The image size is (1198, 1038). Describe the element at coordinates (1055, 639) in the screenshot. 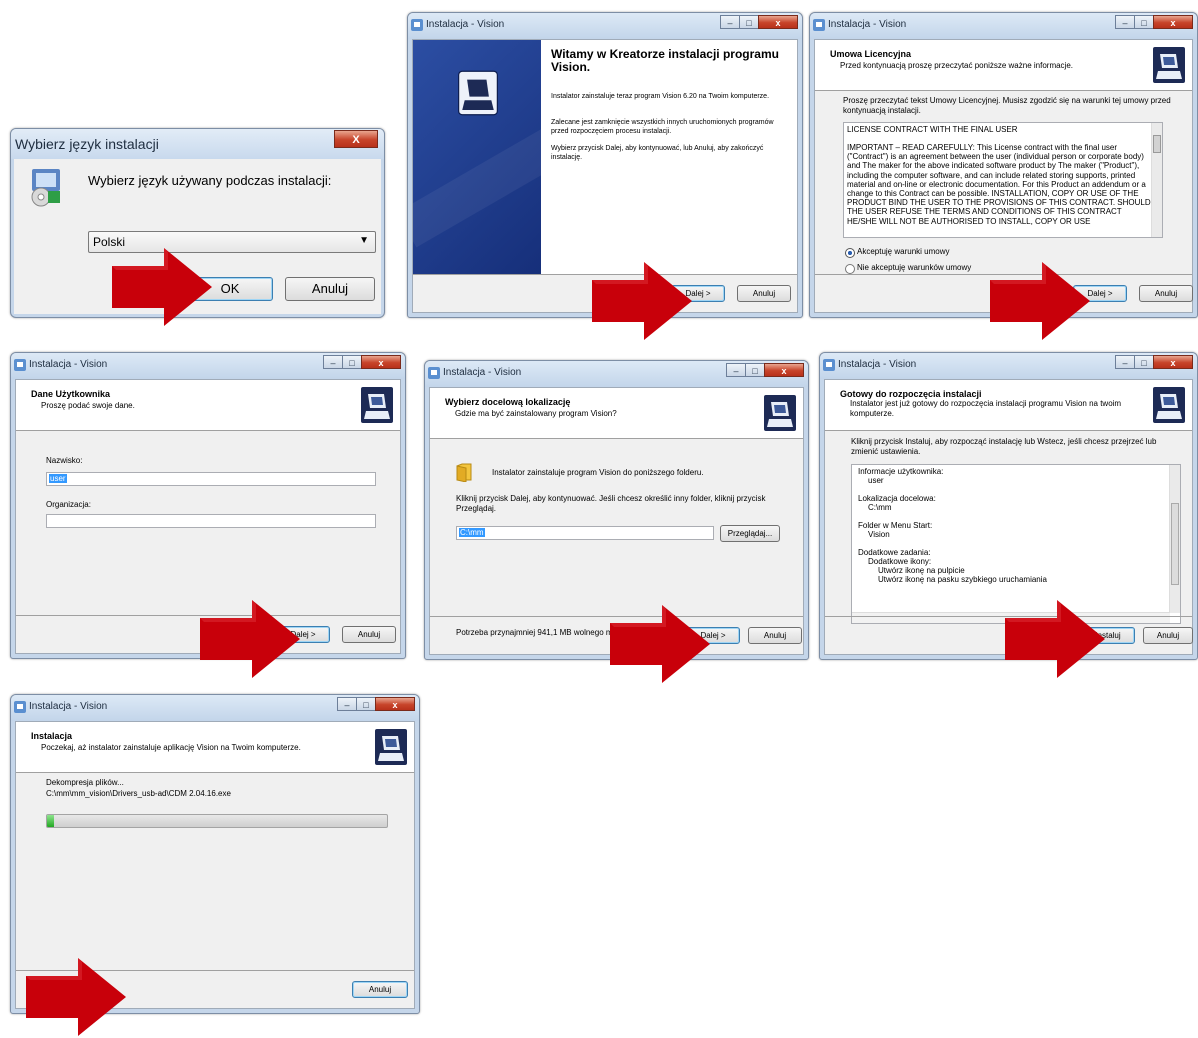

I see `arrow-pointer-install` at that location.